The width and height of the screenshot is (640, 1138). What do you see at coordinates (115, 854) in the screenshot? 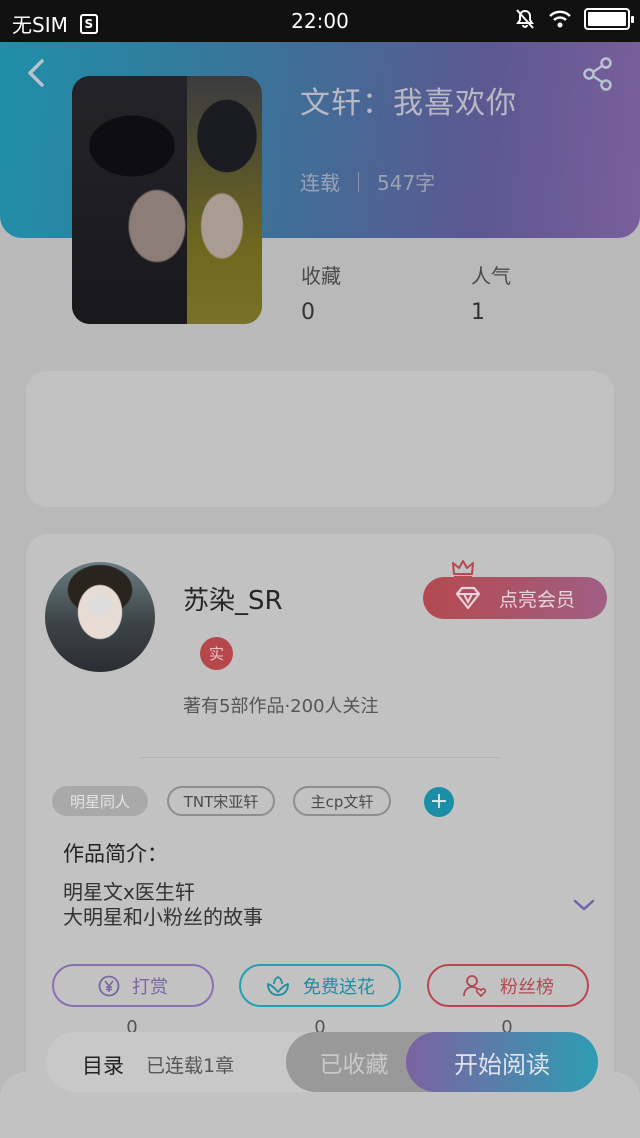
I see `intro-title: 作品简介：` at bounding box center [115, 854].